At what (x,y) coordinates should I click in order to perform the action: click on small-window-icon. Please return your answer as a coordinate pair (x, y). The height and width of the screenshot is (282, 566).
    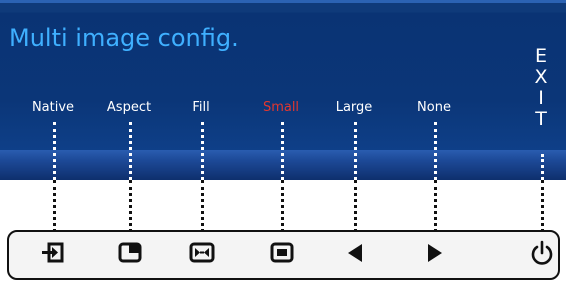
    Looking at the image, I should click on (282, 252).